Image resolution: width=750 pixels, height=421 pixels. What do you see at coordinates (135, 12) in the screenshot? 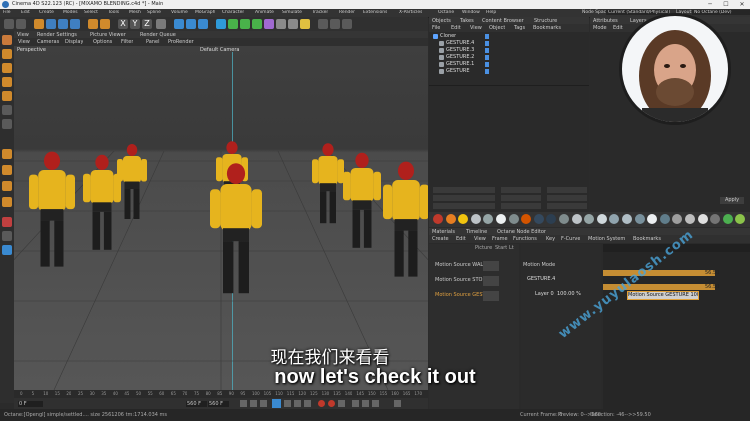
I see `menu-mesh: Mesh` at bounding box center [135, 12].